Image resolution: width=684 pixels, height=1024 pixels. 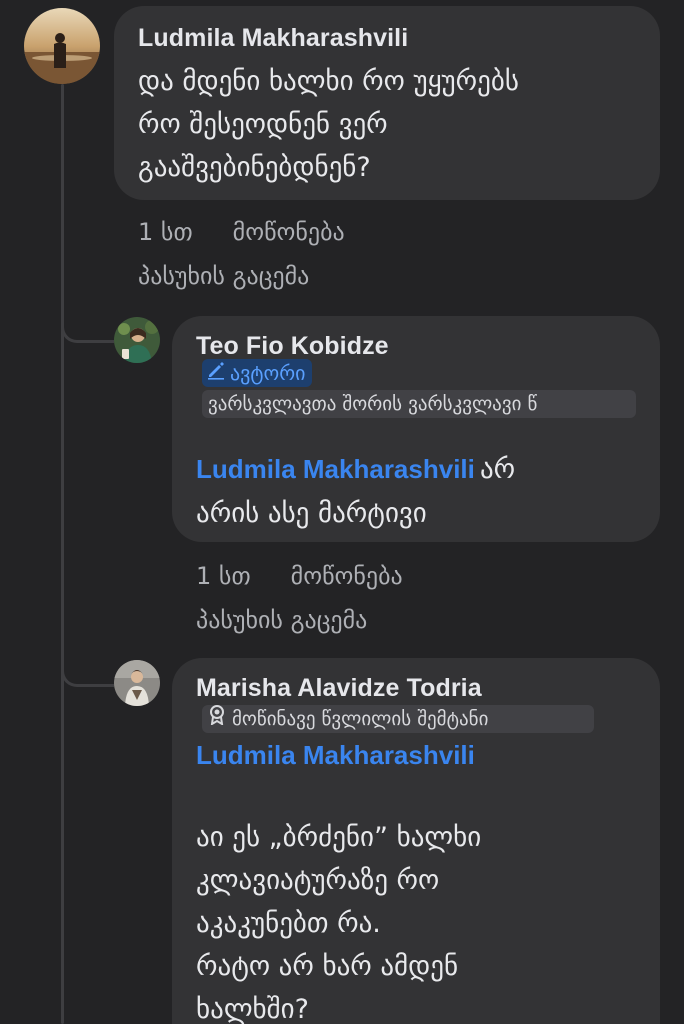 What do you see at coordinates (273, 38) in the screenshot?
I see `comment-author: Ludmila Makharashvili` at bounding box center [273, 38].